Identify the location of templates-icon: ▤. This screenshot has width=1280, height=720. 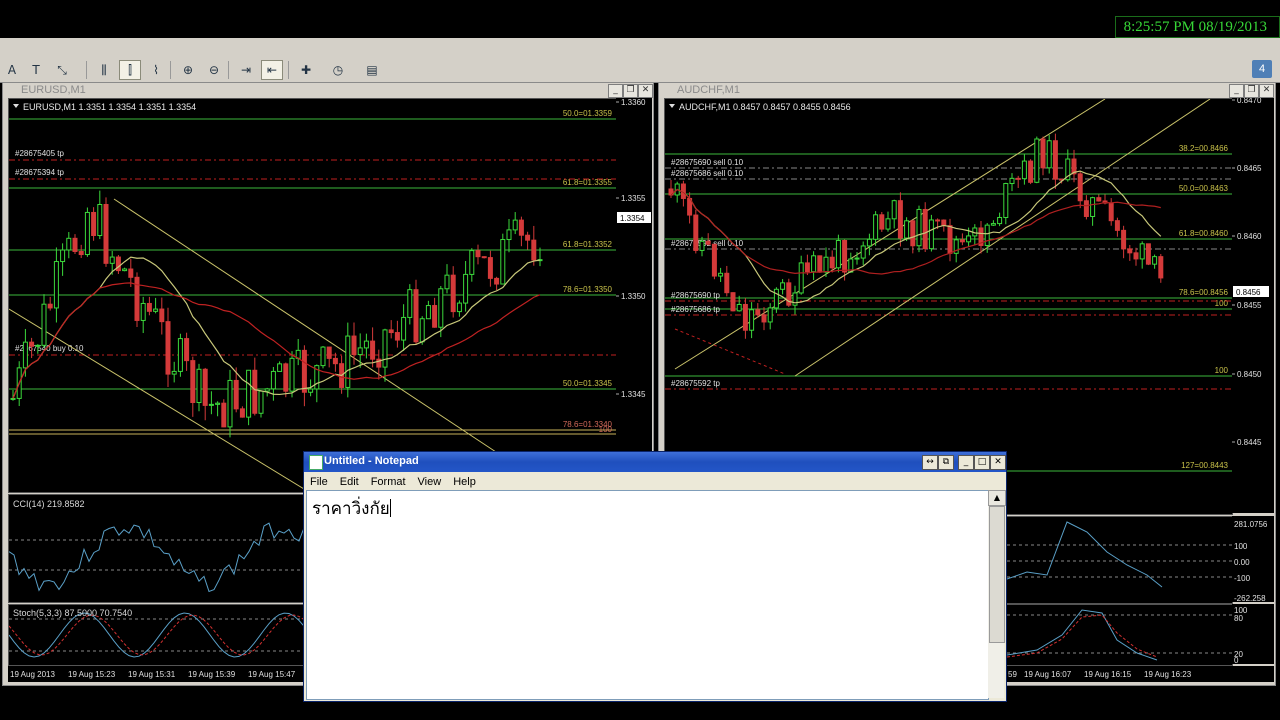
(372, 70).